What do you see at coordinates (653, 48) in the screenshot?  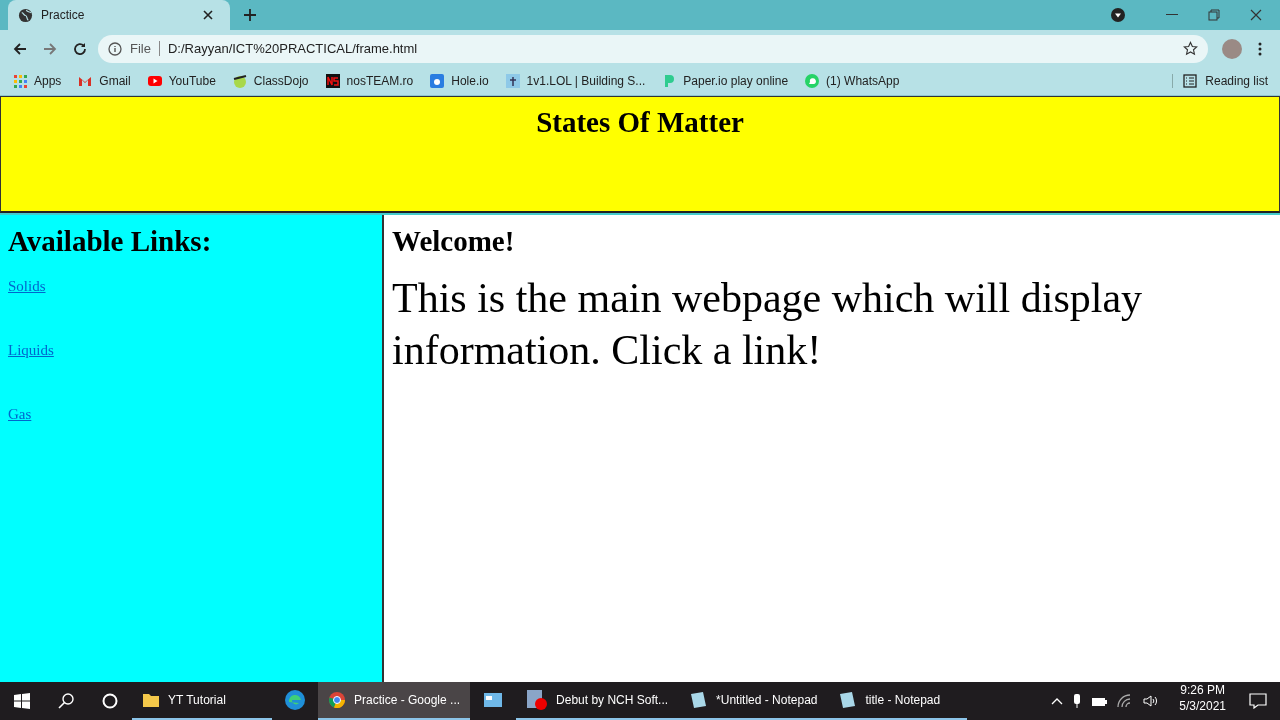 I see `address-bar: File D:/Rayyan/ICT%20PRACTICAL/frame.html` at bounding box center [653, 48].